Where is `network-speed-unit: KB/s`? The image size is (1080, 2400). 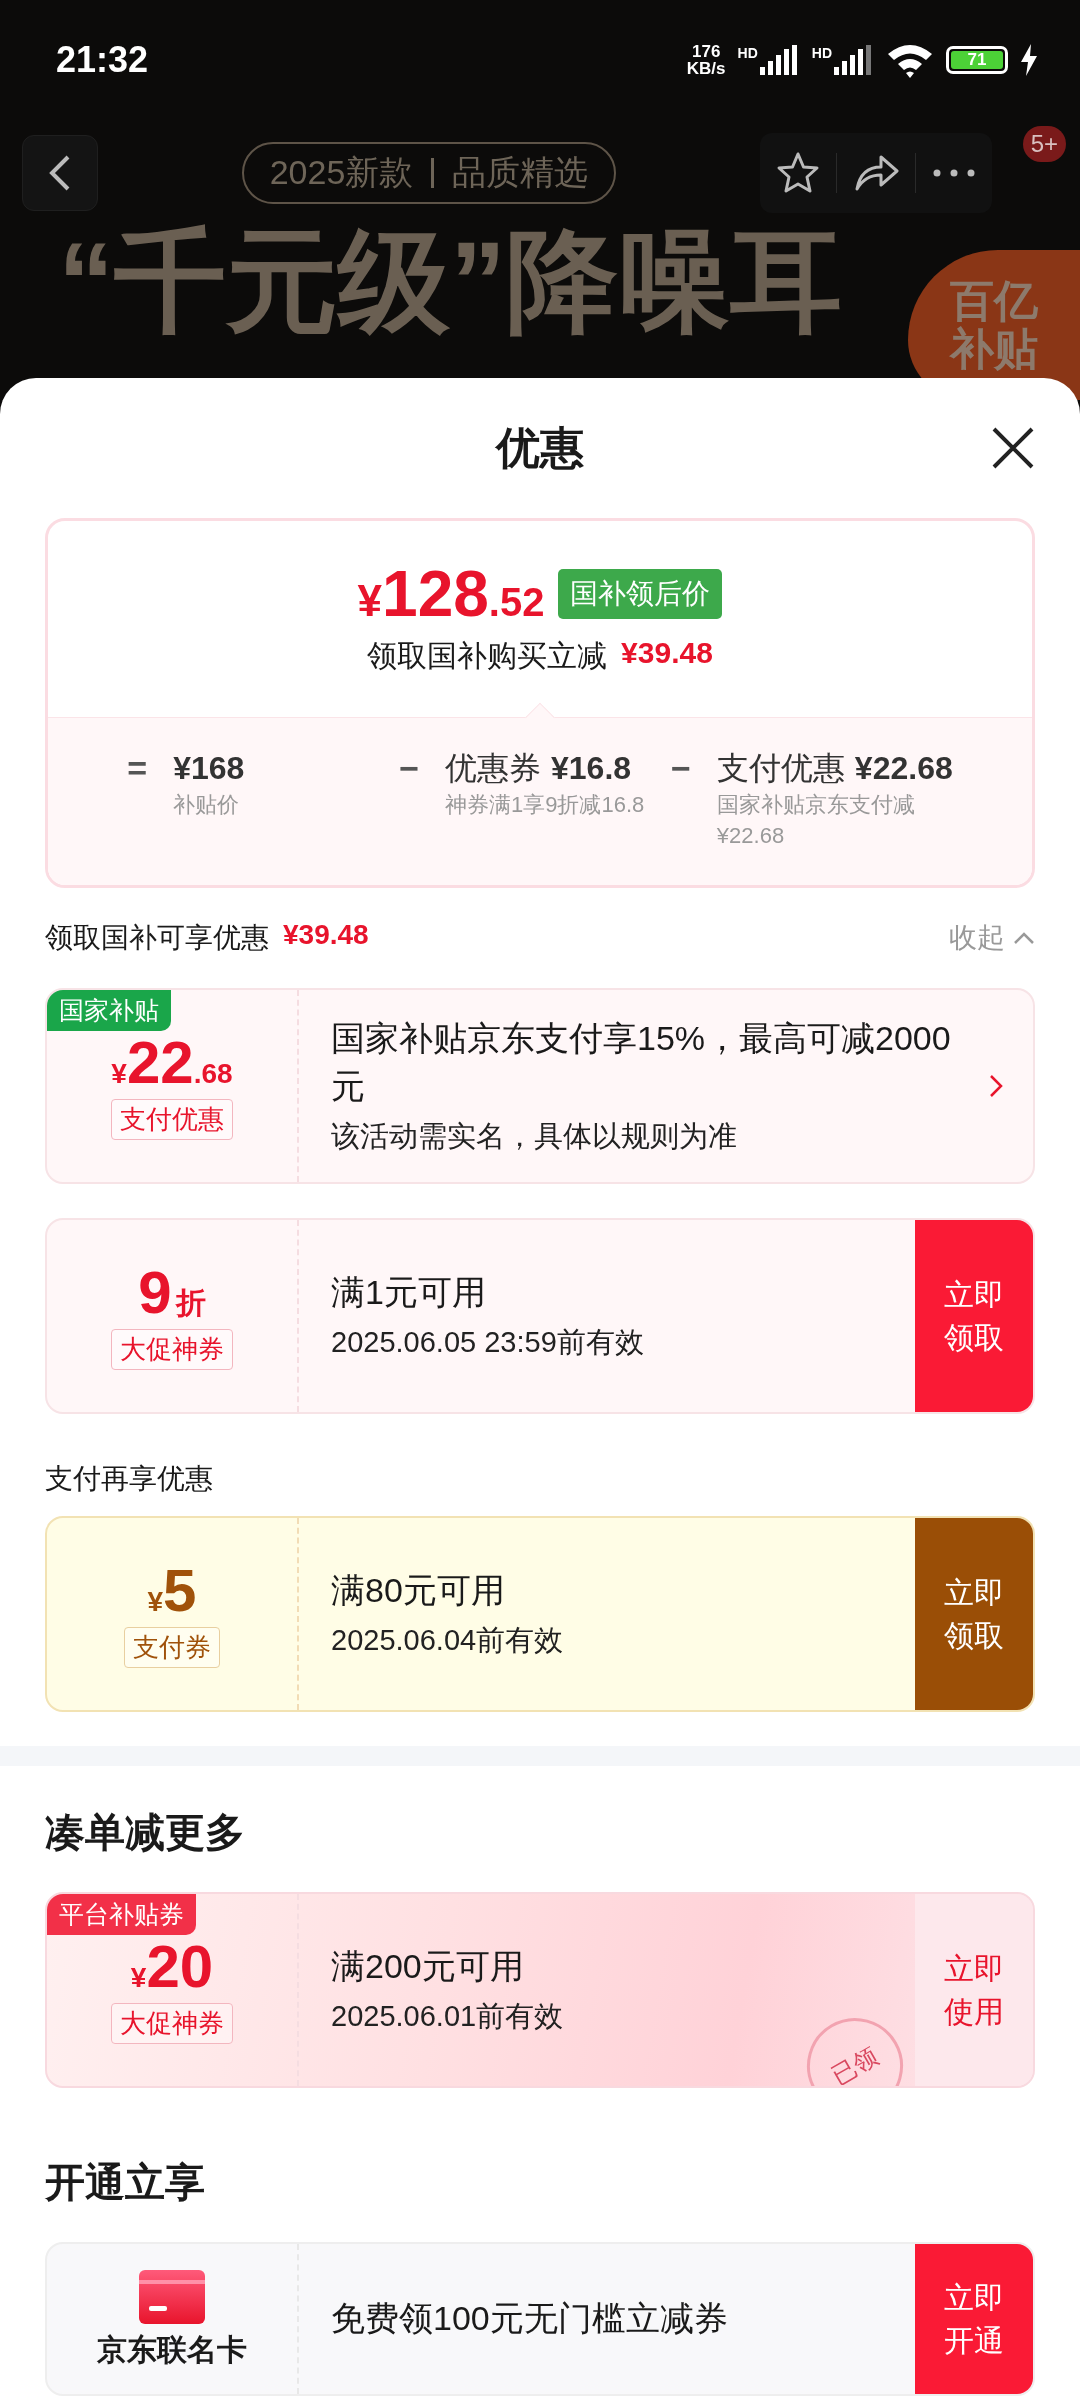 network-speed-unit: KB/s is located at coordinates (706, 68).